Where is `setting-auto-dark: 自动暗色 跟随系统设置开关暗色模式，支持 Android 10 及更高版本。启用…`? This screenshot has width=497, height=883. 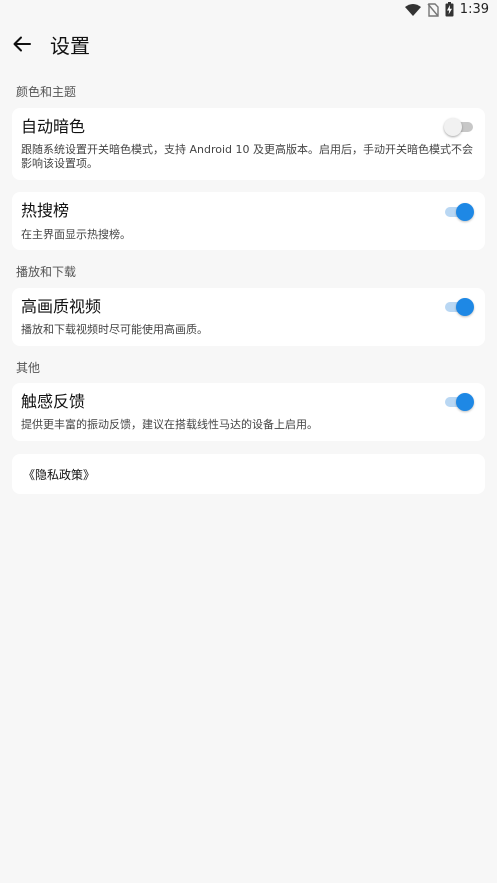 setting-auto-dark: 自动暗色 跟随系统设置开关暗色模式，支持 Android 10 及更高版本。启用… is located at coordinates (248, 144).